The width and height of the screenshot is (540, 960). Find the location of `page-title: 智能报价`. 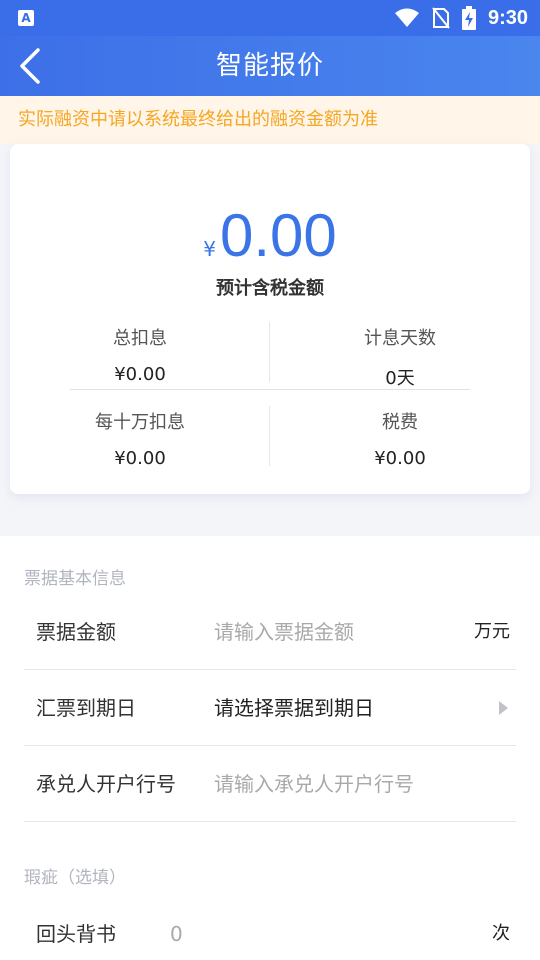

page-title: 智能报价 is located at coordinates (269, 66).